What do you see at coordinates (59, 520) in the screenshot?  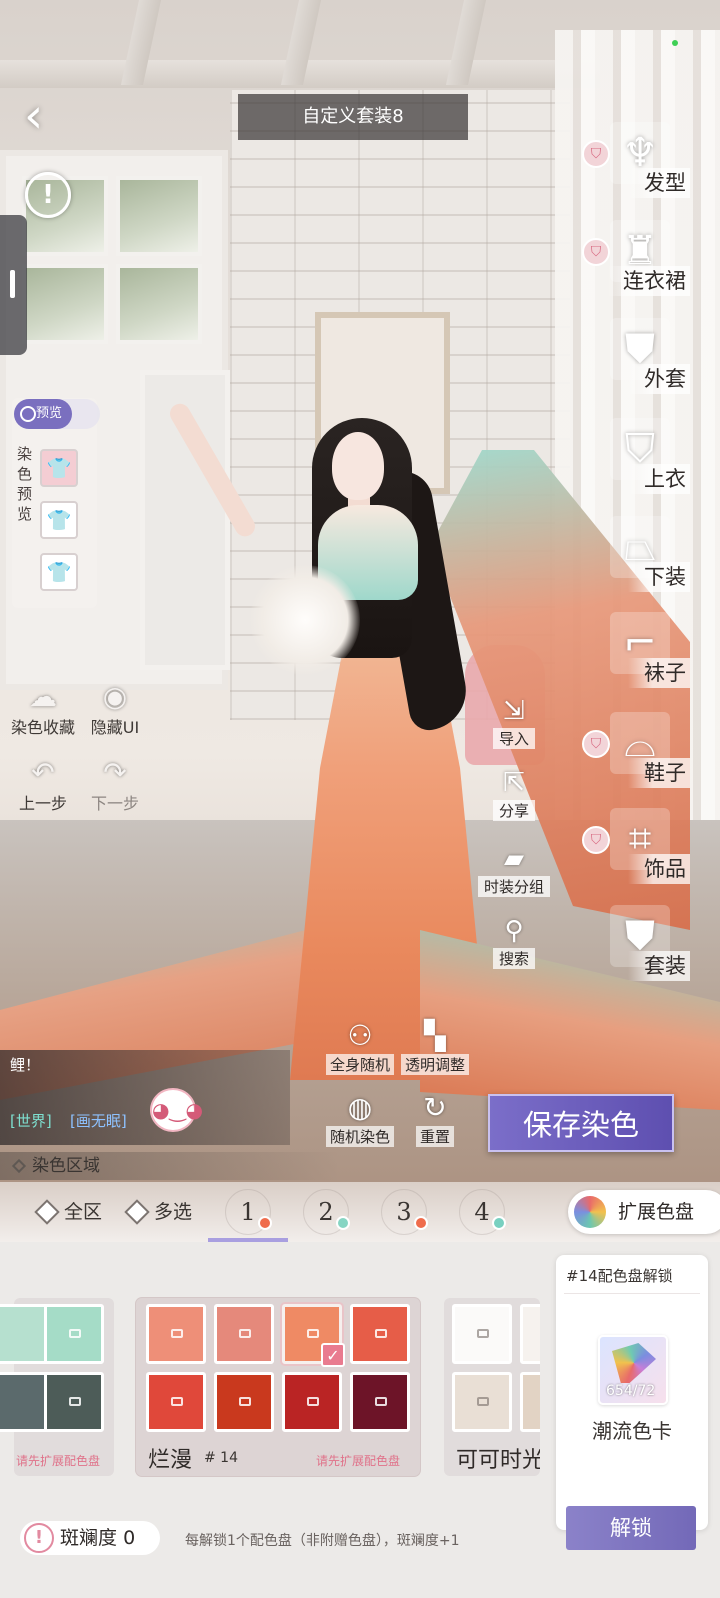 I see `preview-shirt-2: 👕` at bounding box center [59, 520].